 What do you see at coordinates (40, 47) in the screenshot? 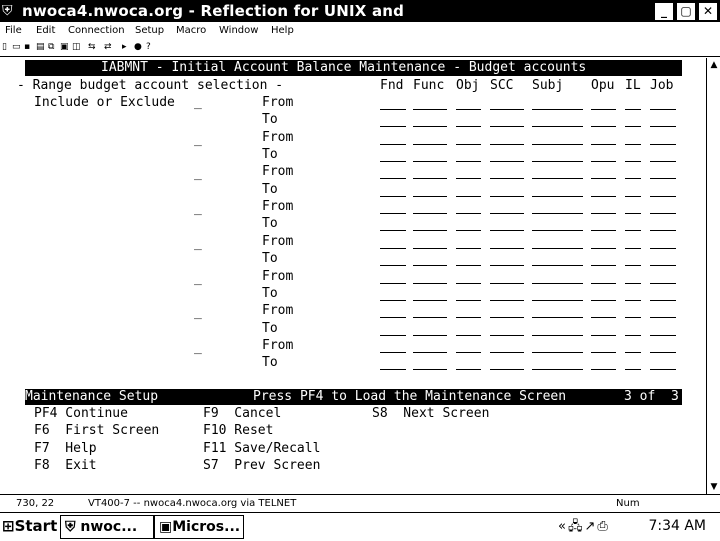
I see `print-icon: ▤` at bounding box center [40, 47].